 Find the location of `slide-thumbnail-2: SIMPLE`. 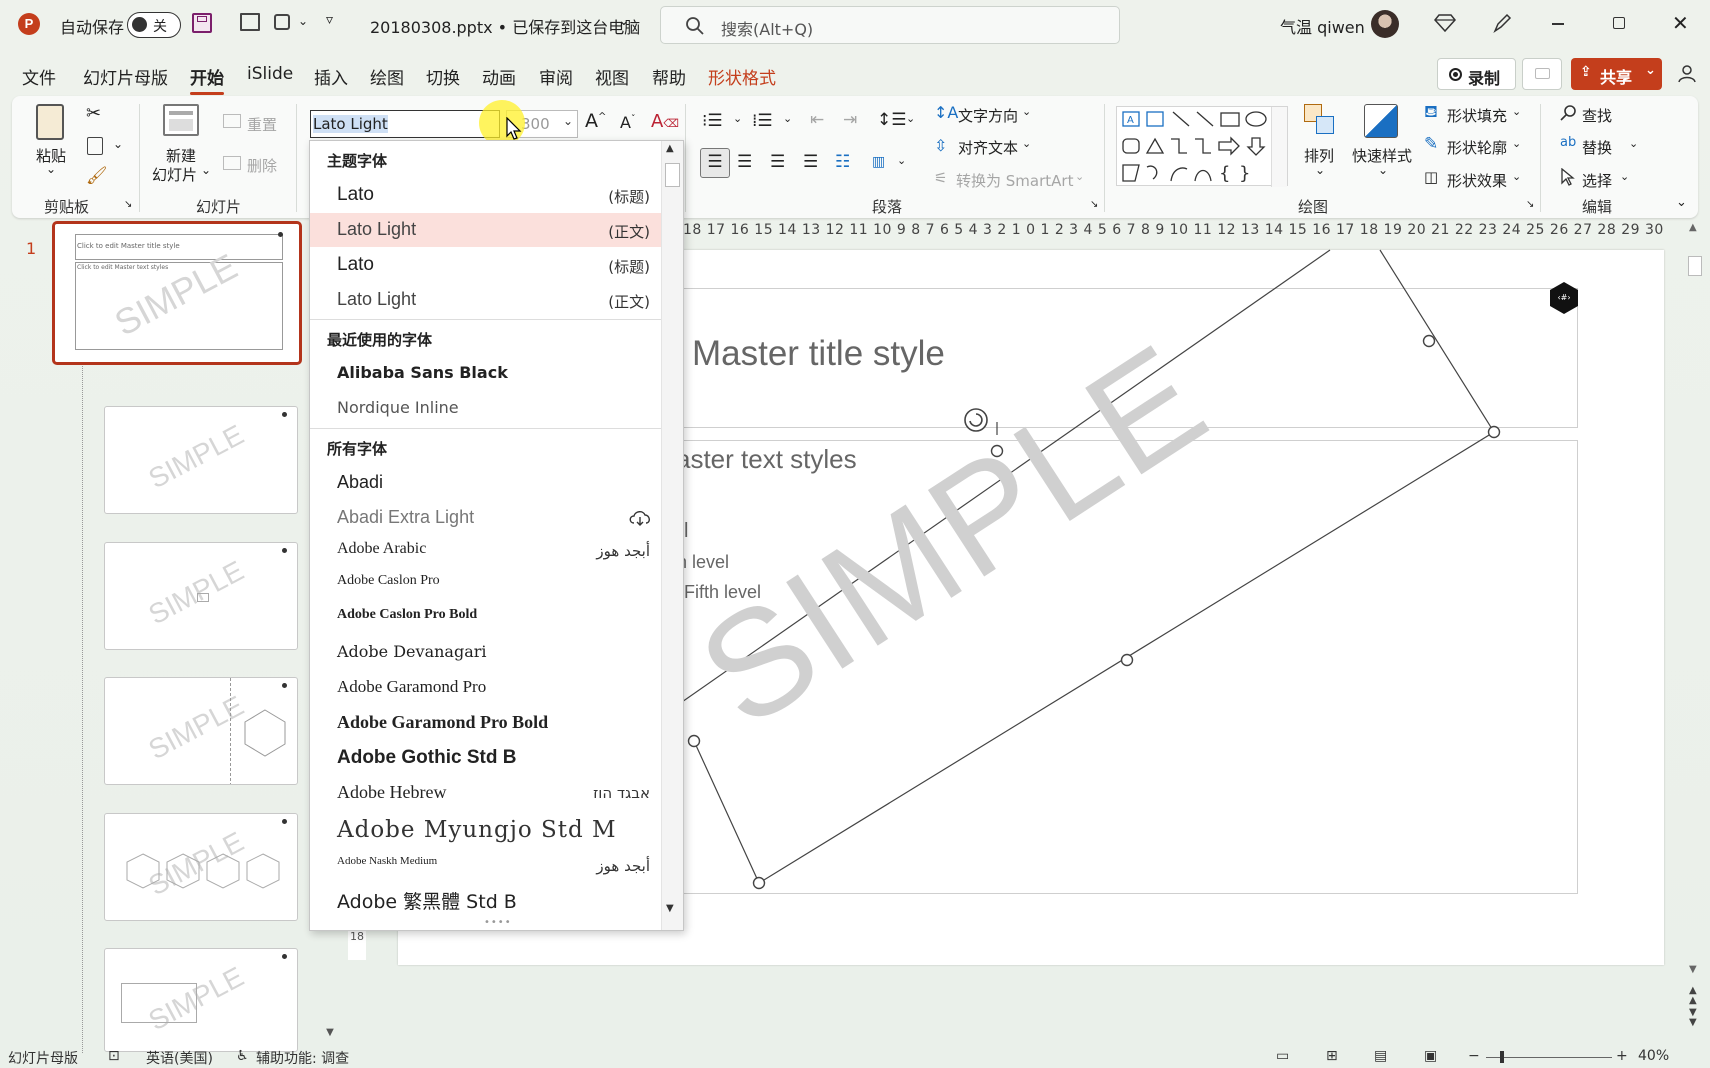

slide-thumbnail-2: SIMPLE is located at coordinates (201, 460).